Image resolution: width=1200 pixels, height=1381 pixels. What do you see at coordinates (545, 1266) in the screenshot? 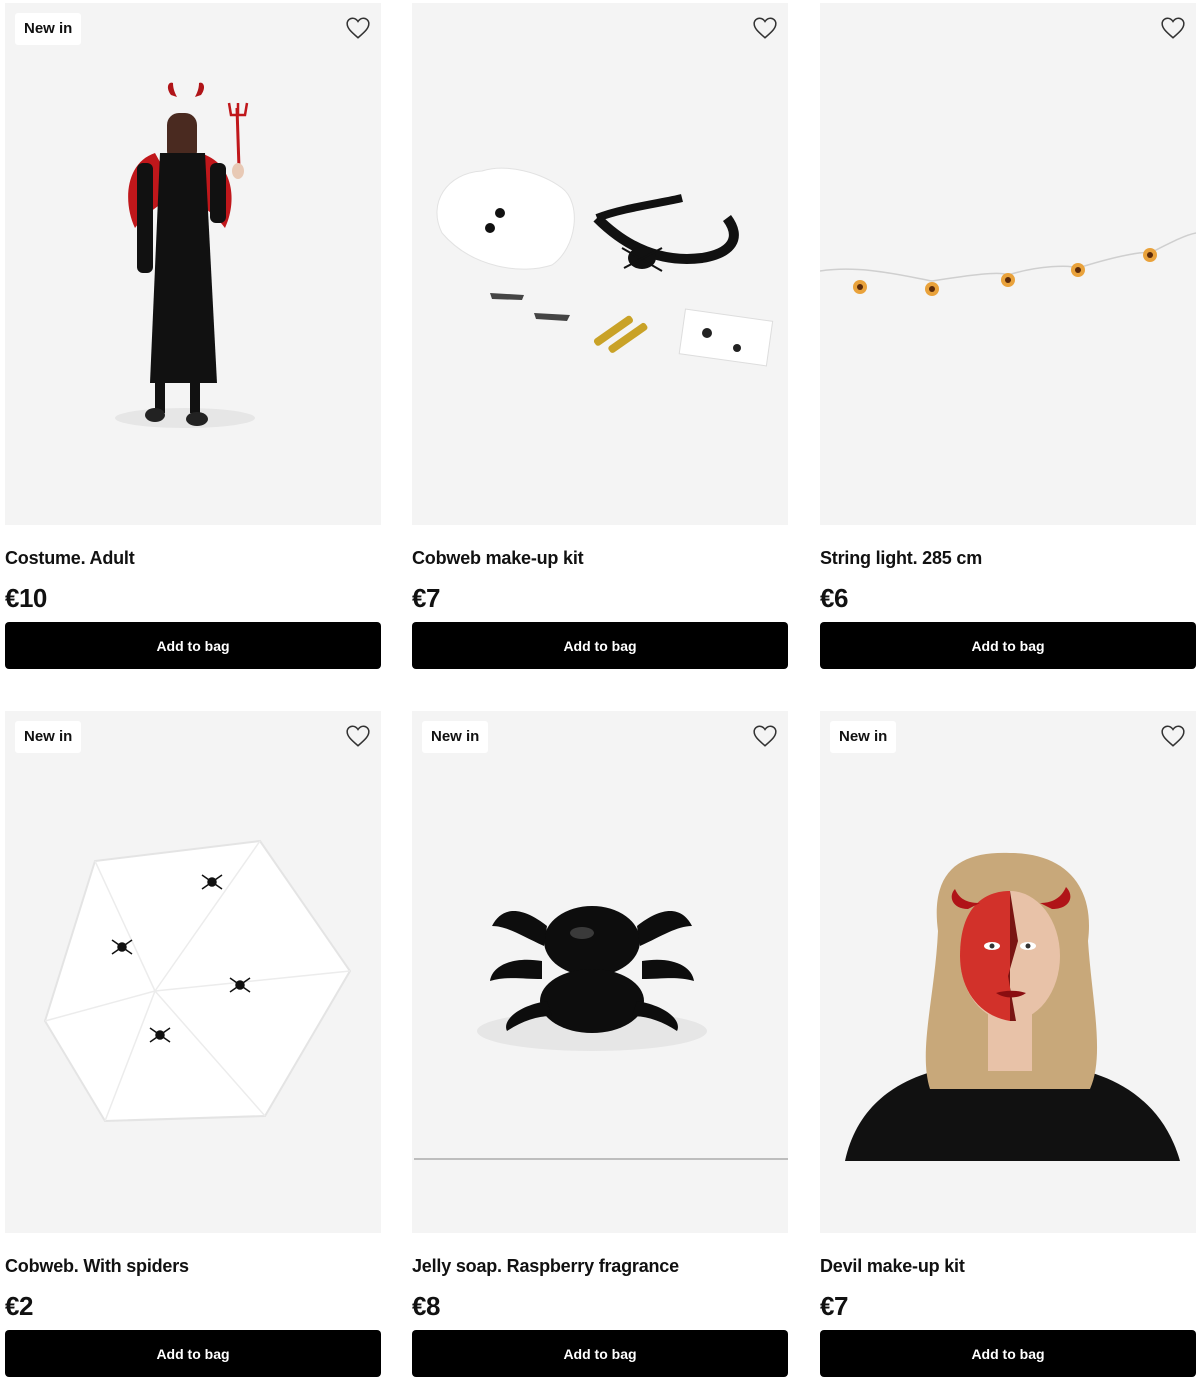
I see `product-title: Jelly soap. Raspberry fragrance` at bounding box center [545, 1266].